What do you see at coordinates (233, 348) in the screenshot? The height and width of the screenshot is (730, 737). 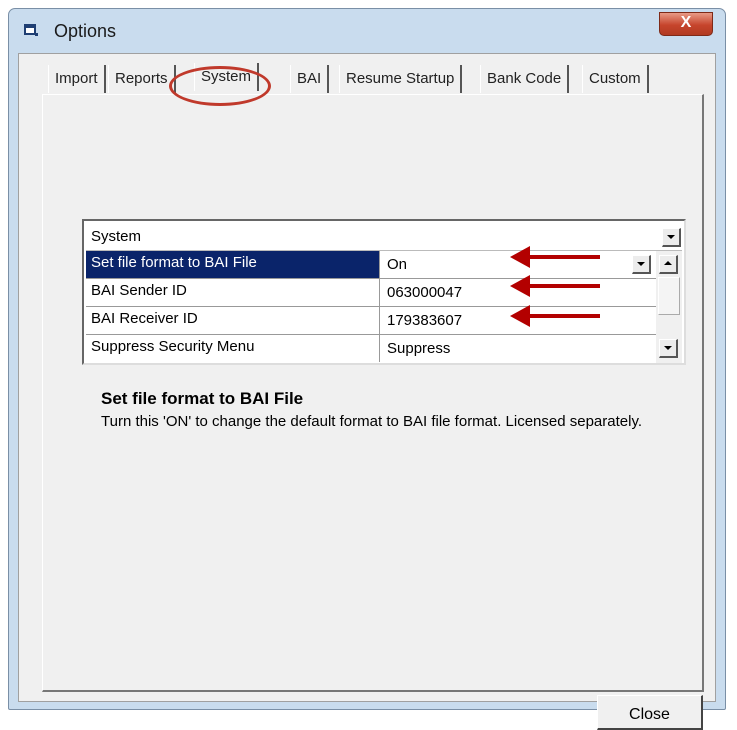 I see `row-name: Suppress Security Menu` at bounding box center [233, 348].